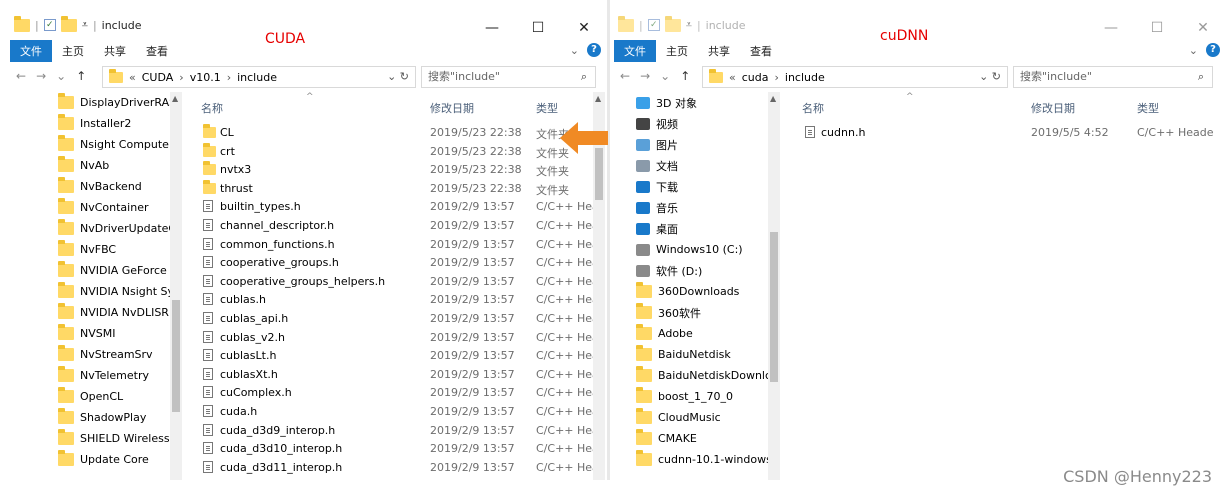 This screenshot has width=1226, height=498. I want to click on file-row: cuda.h 2019/2/9 13:57 C/C++ Hea, so click(303, 412).